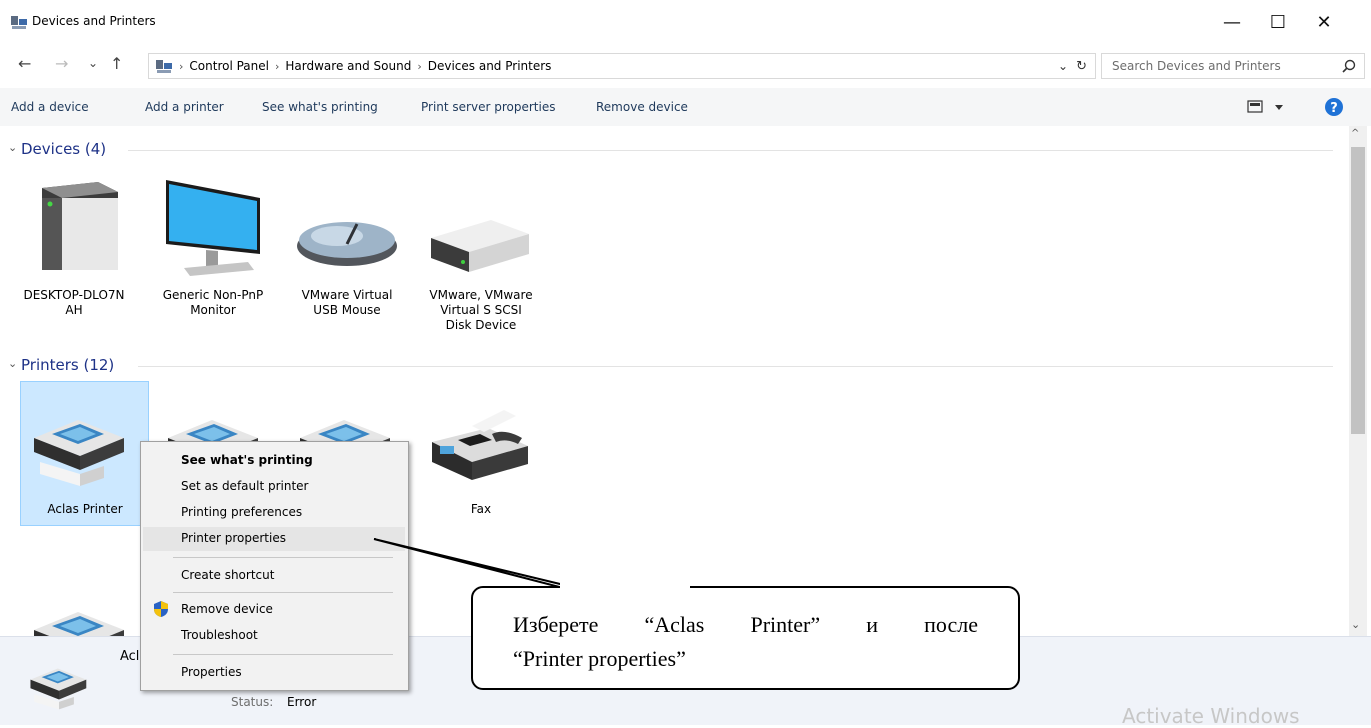 The height and width of the screenshot is (728, 1371). Describe the element at coordinates (625, 585) in the screenshot. I see `callout-pointer-joint` at that location.